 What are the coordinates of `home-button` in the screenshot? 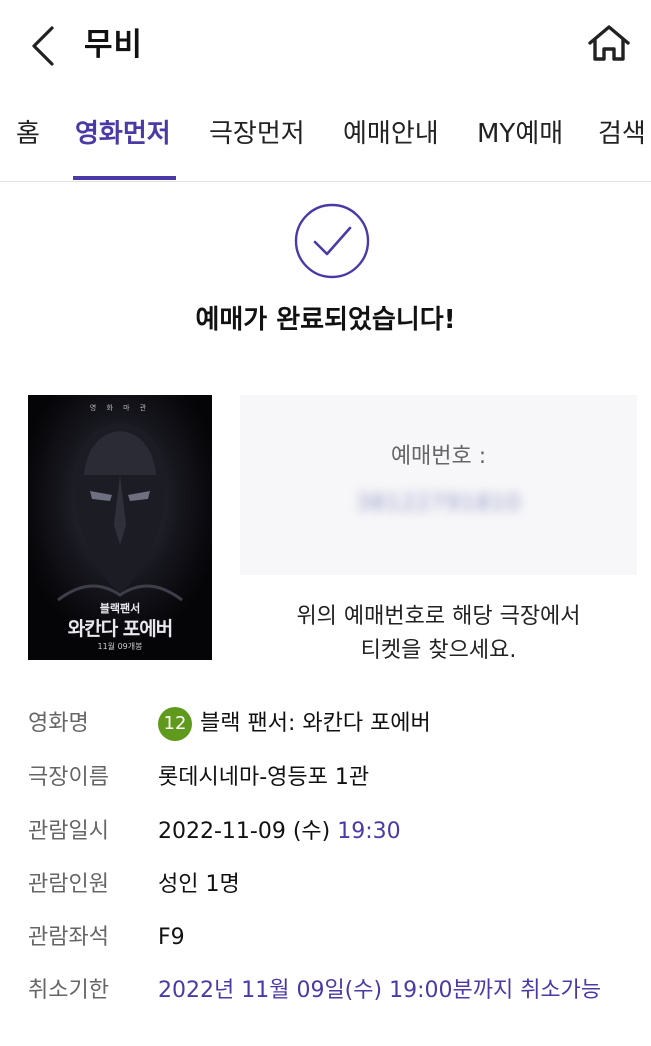 It's located at (609, 44).